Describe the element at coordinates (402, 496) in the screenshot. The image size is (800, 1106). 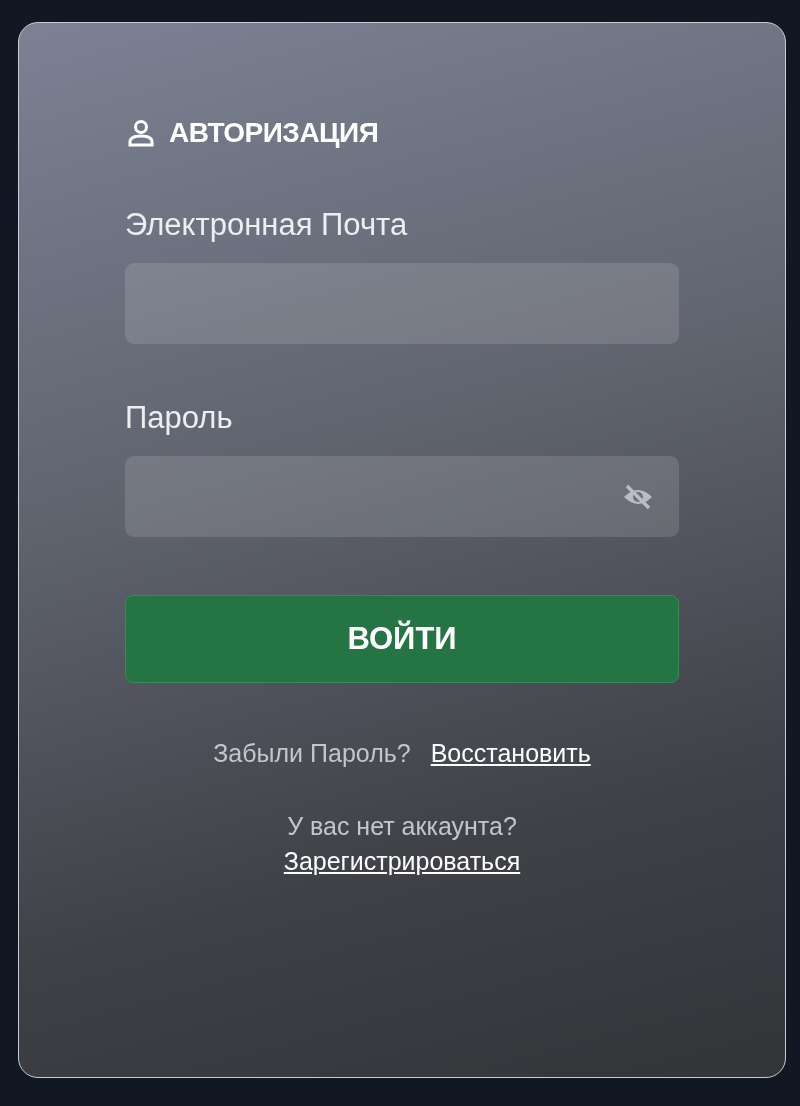
I see `password-field` at that location.